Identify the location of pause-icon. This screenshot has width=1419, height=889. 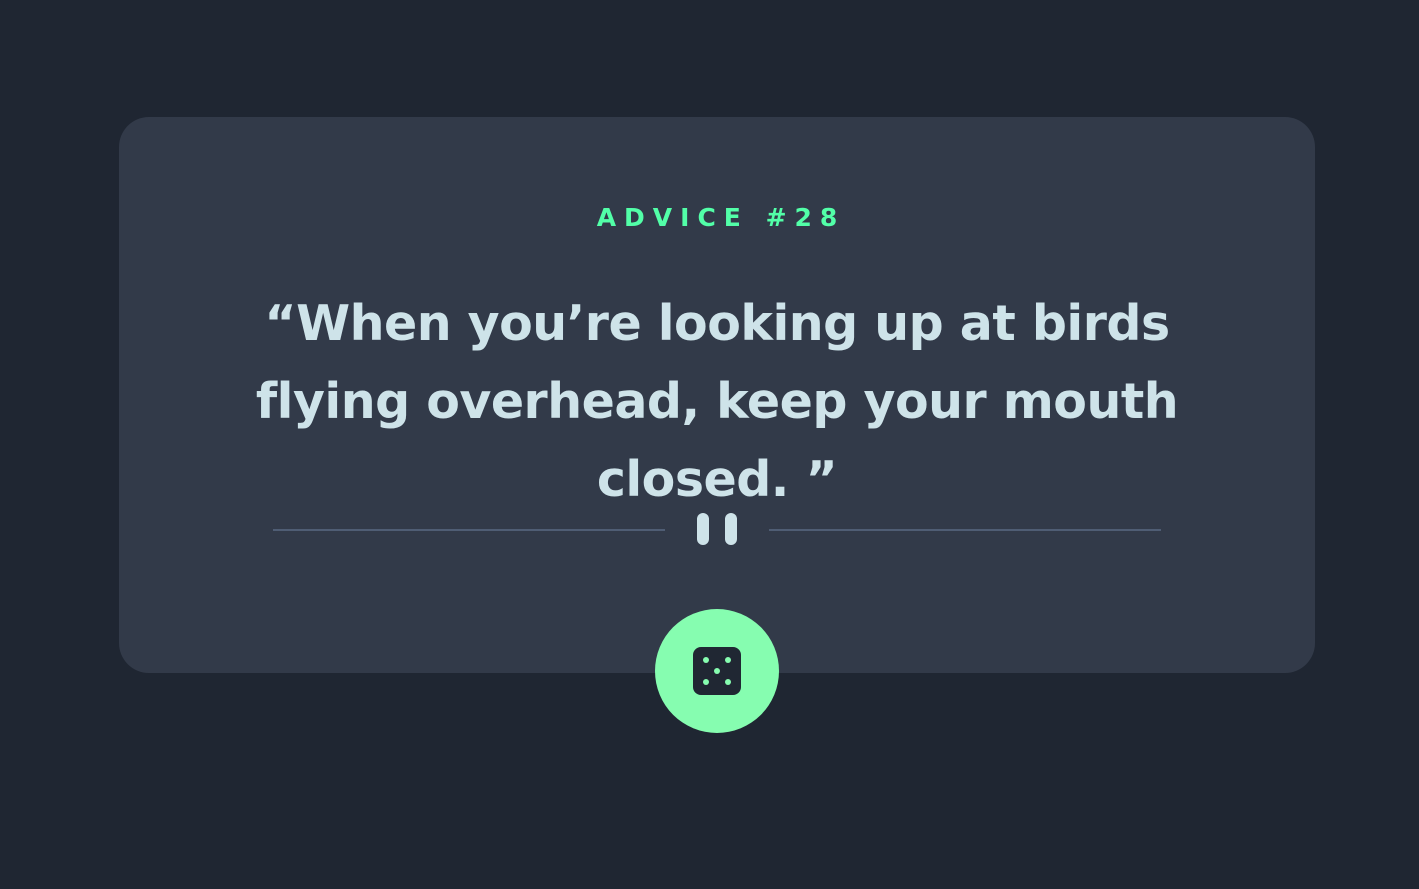
(717, 529).